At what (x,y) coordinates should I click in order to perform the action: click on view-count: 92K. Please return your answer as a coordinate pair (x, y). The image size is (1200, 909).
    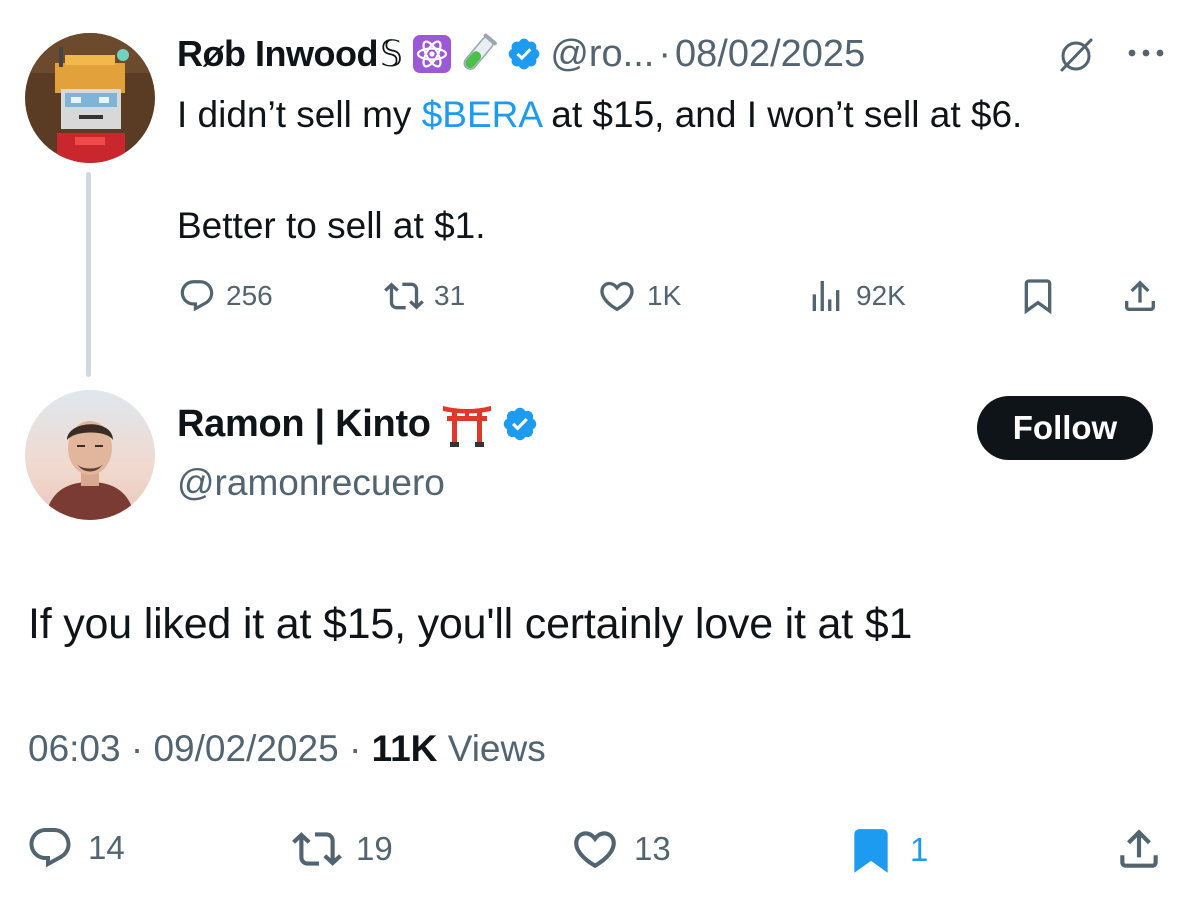
    Looking at the image, I should click on (881, 295).